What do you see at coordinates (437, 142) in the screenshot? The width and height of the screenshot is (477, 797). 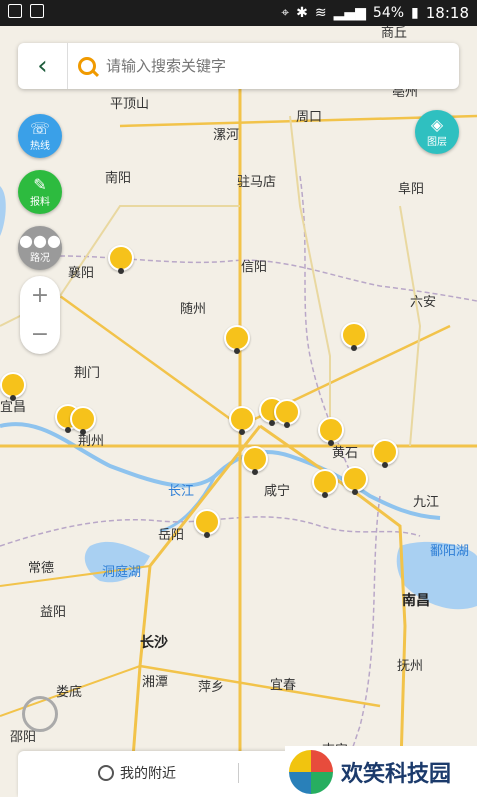 I see `layers-label: 图层` at bounding box center [437, 142].